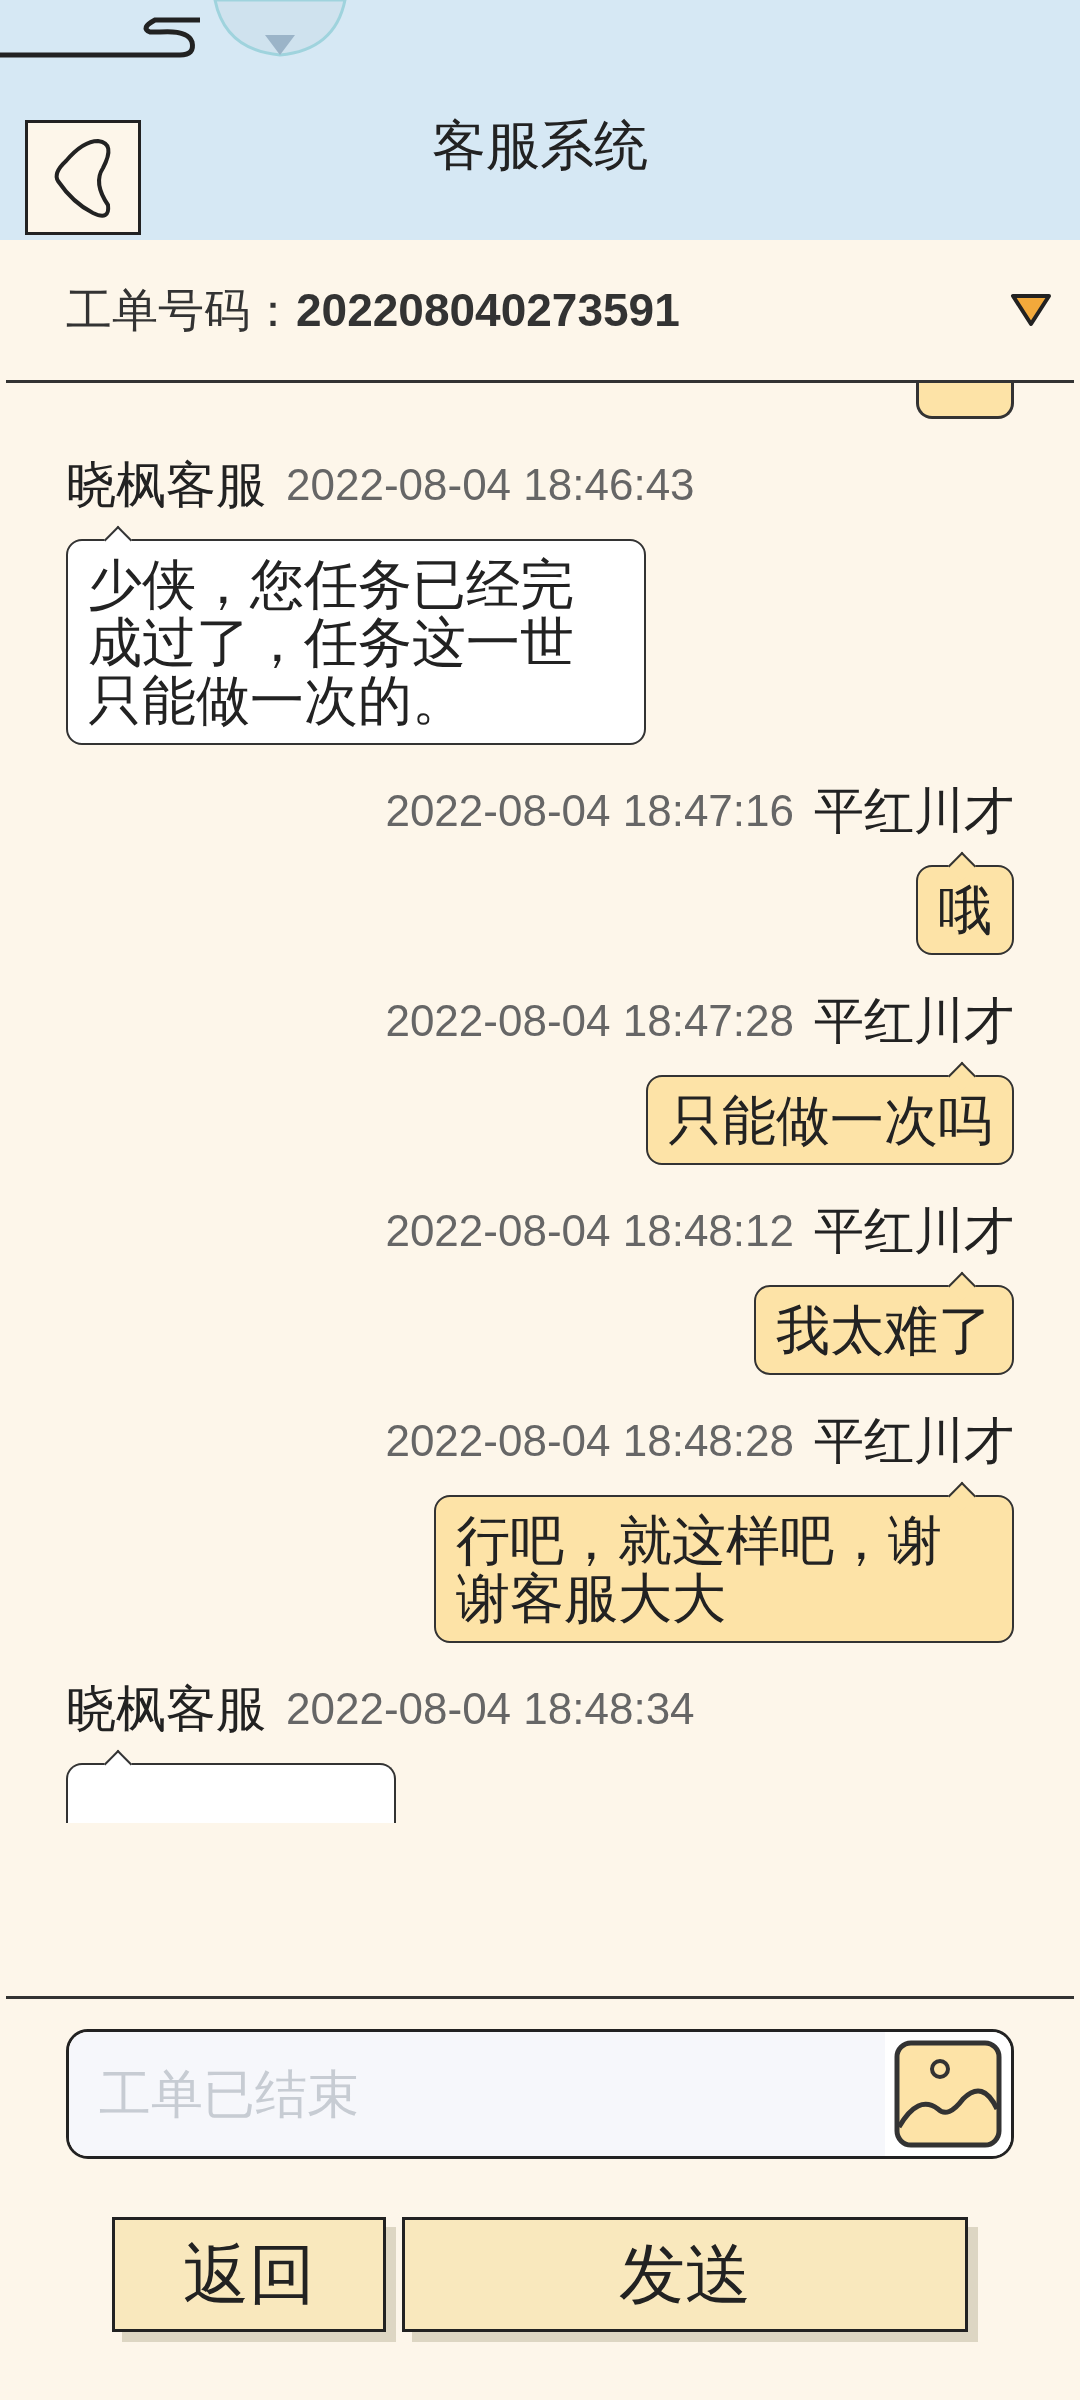 The image size is (1080, 2400). What do you see at coordinates (490, 1709) in the screenshot?
I see `message-time: 2022-08-04 18:48:34` at bounding box center [490, 1709].